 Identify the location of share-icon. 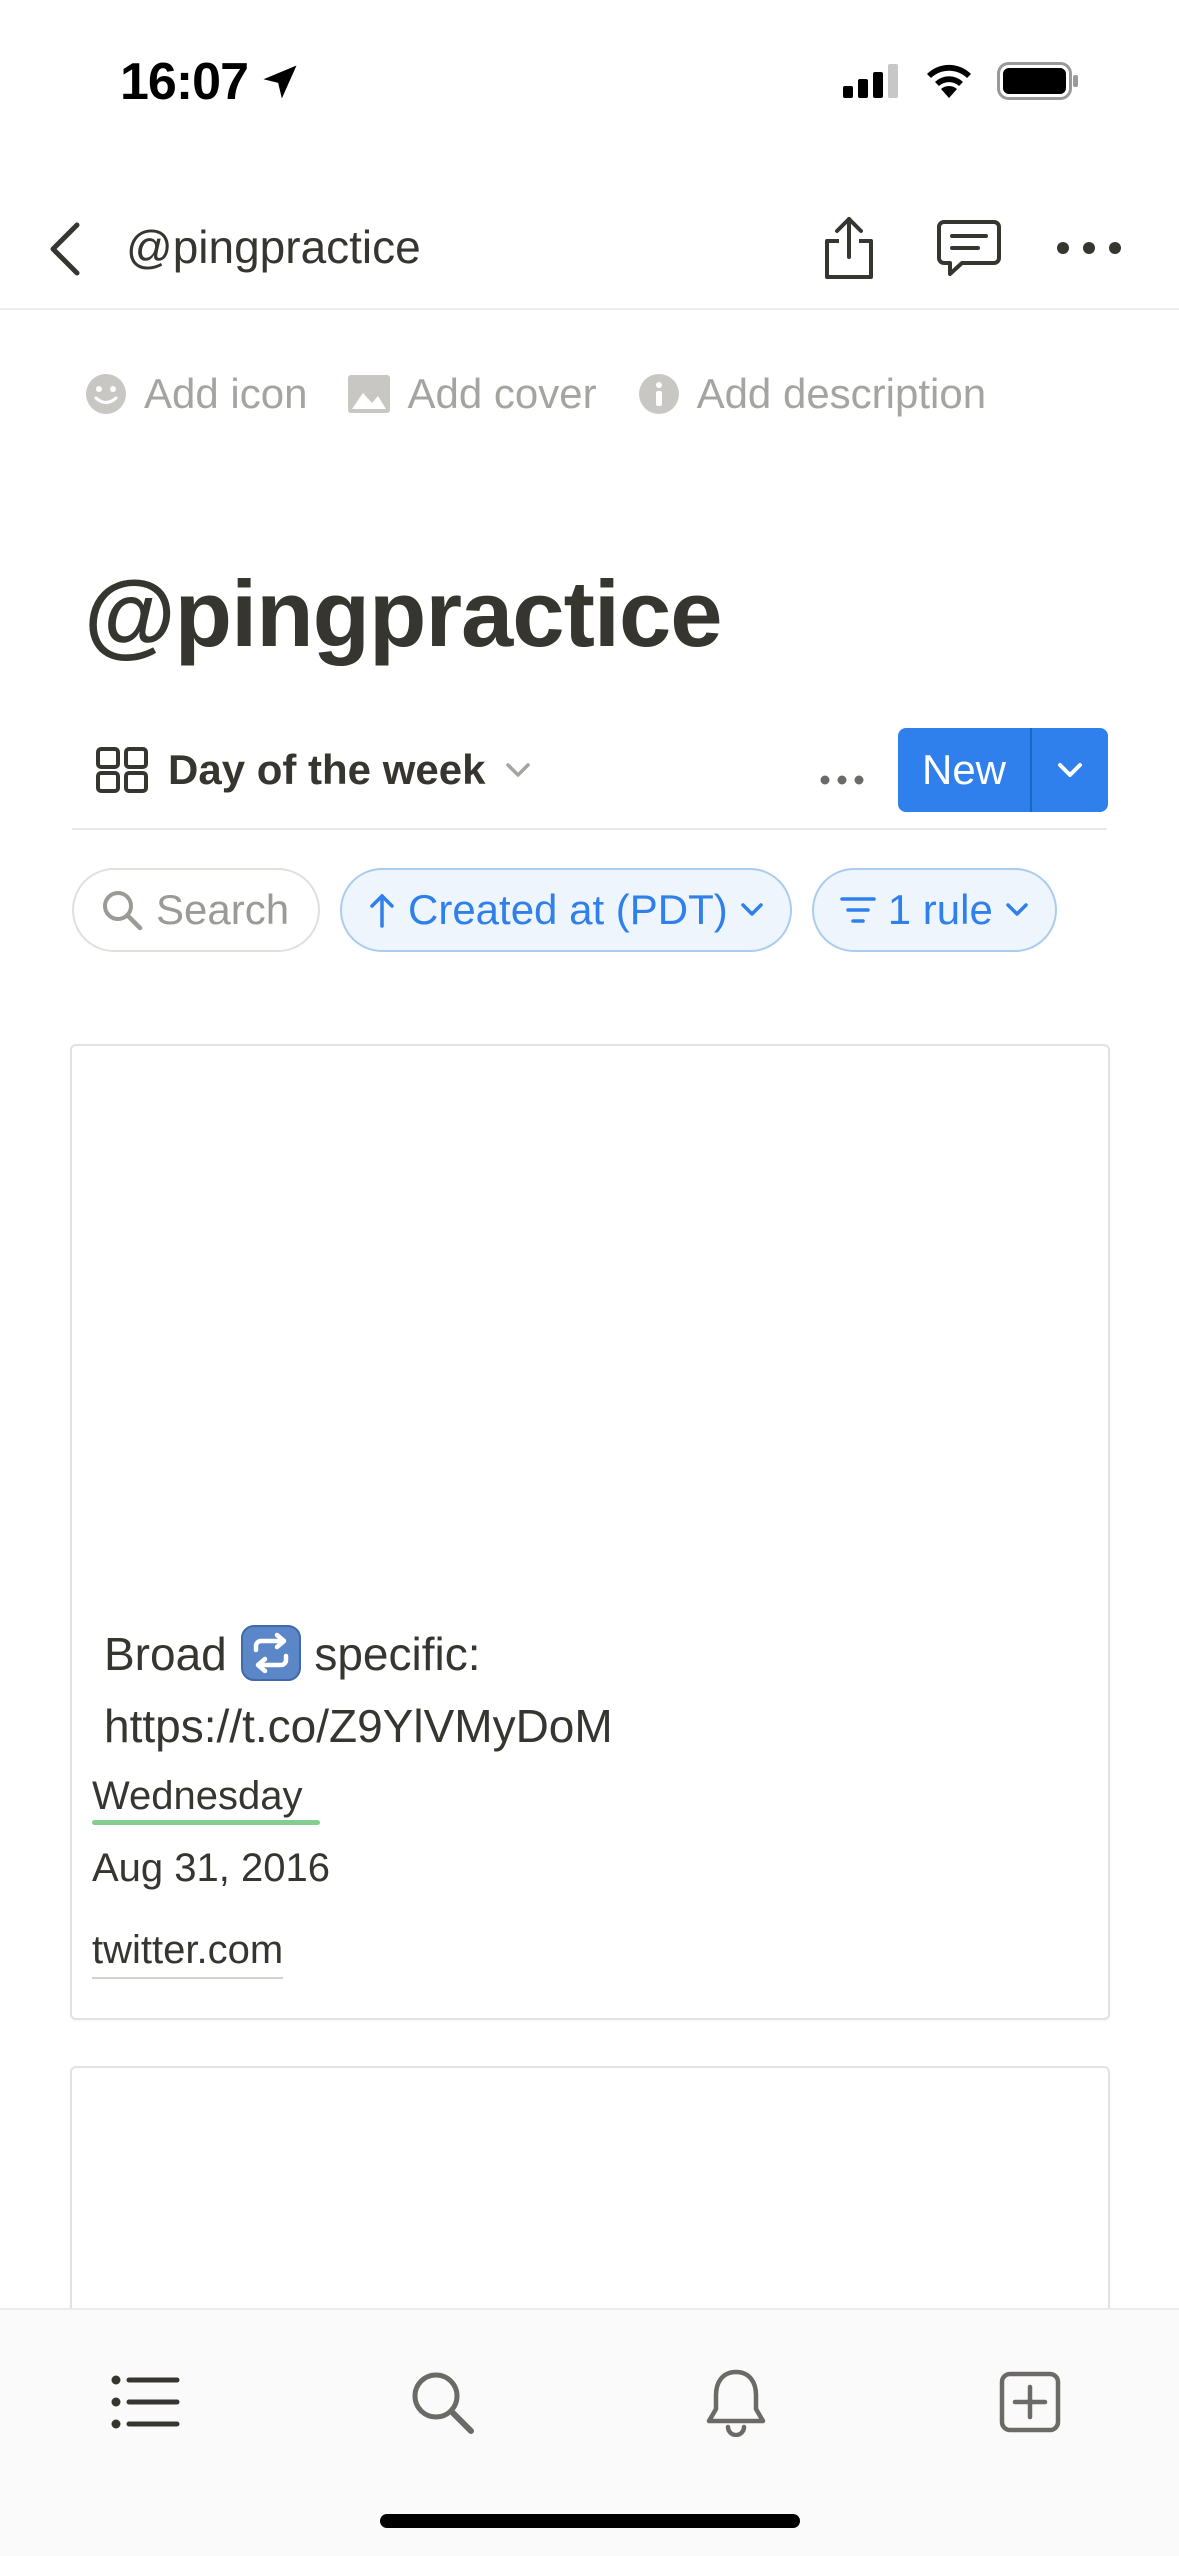
(849, 248).